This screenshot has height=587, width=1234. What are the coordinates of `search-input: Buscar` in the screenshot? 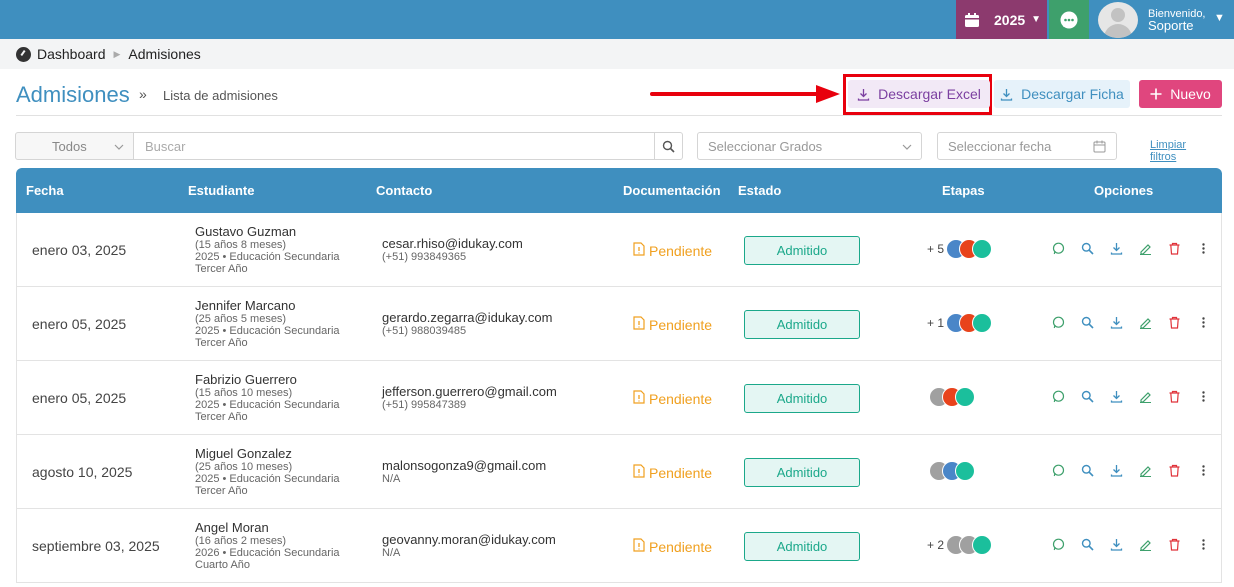 It's located at (394, 146).